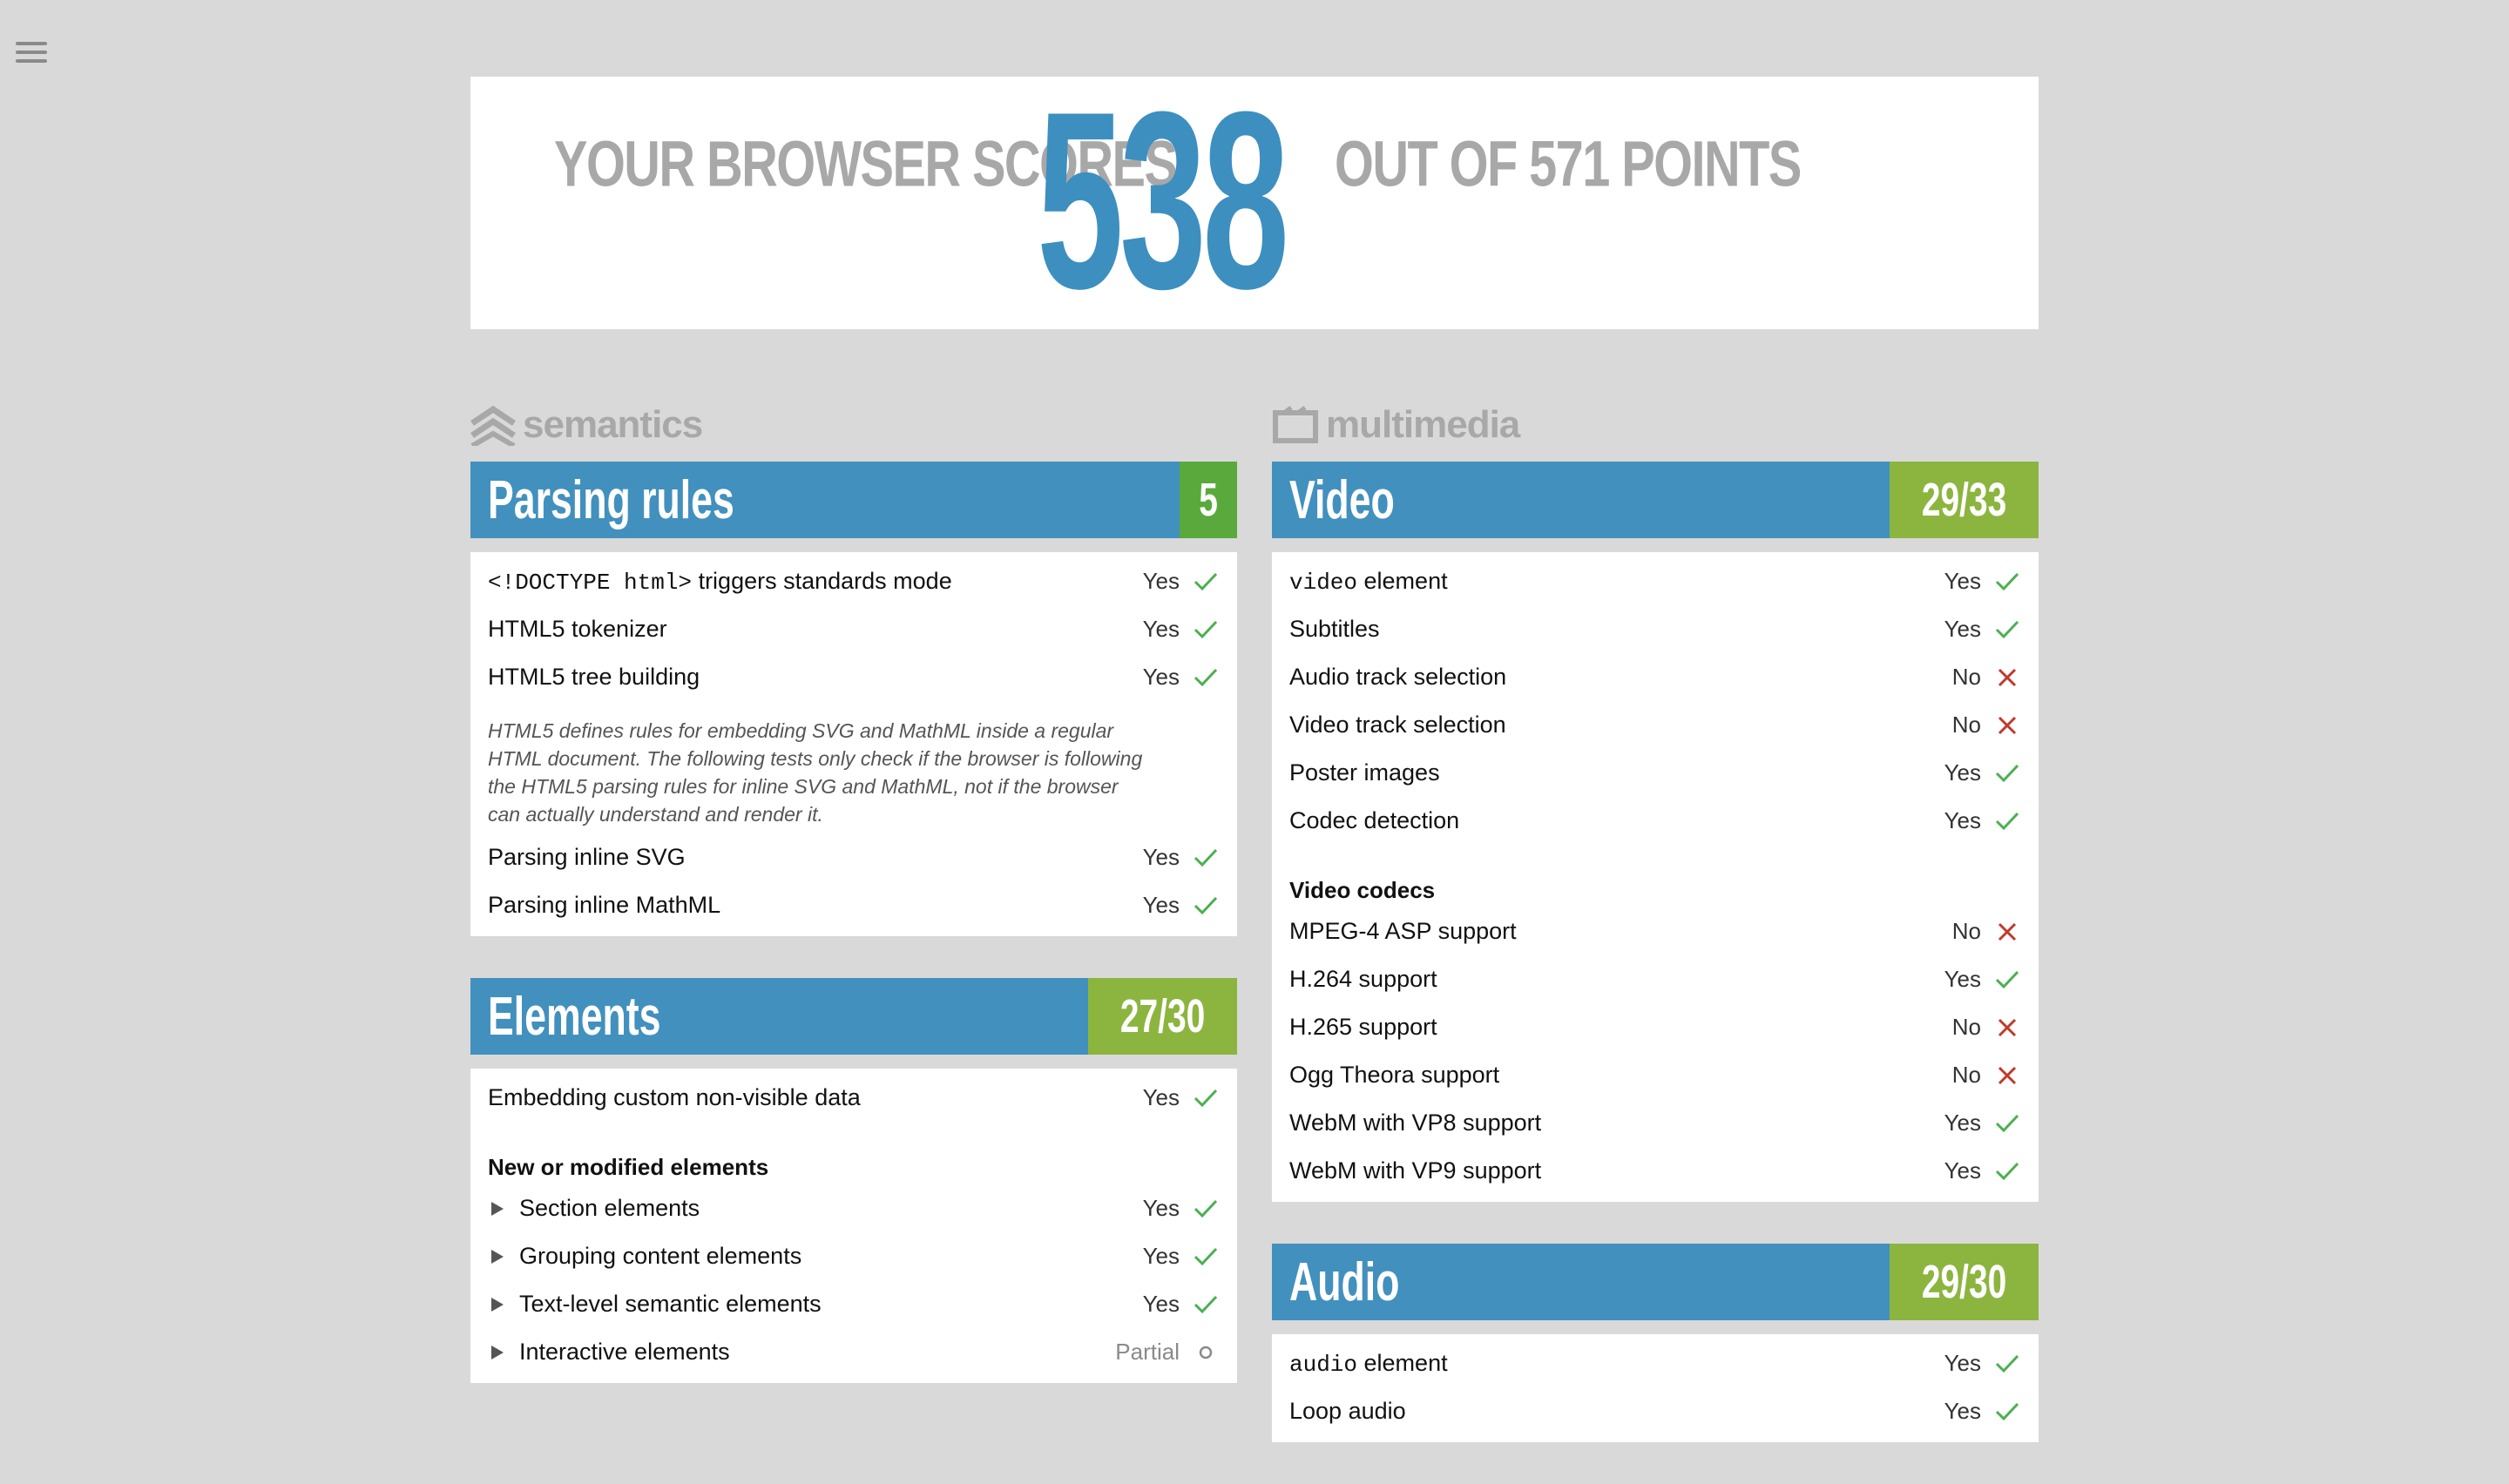 The image size is (2509, 1484). I want to click on test-label-text: Video track selection, so click(1397, 725).